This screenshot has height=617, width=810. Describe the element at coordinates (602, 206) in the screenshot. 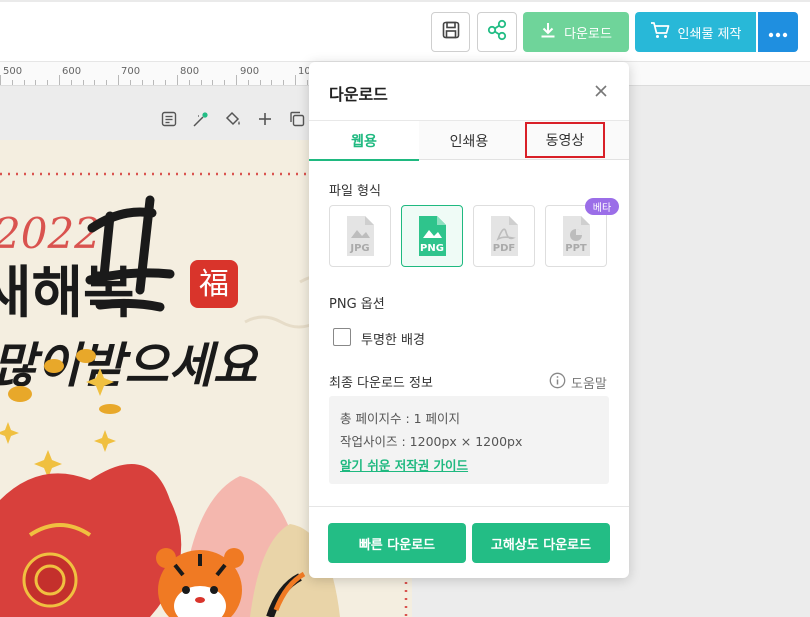

I see `beta-badge: 베타` at that location.